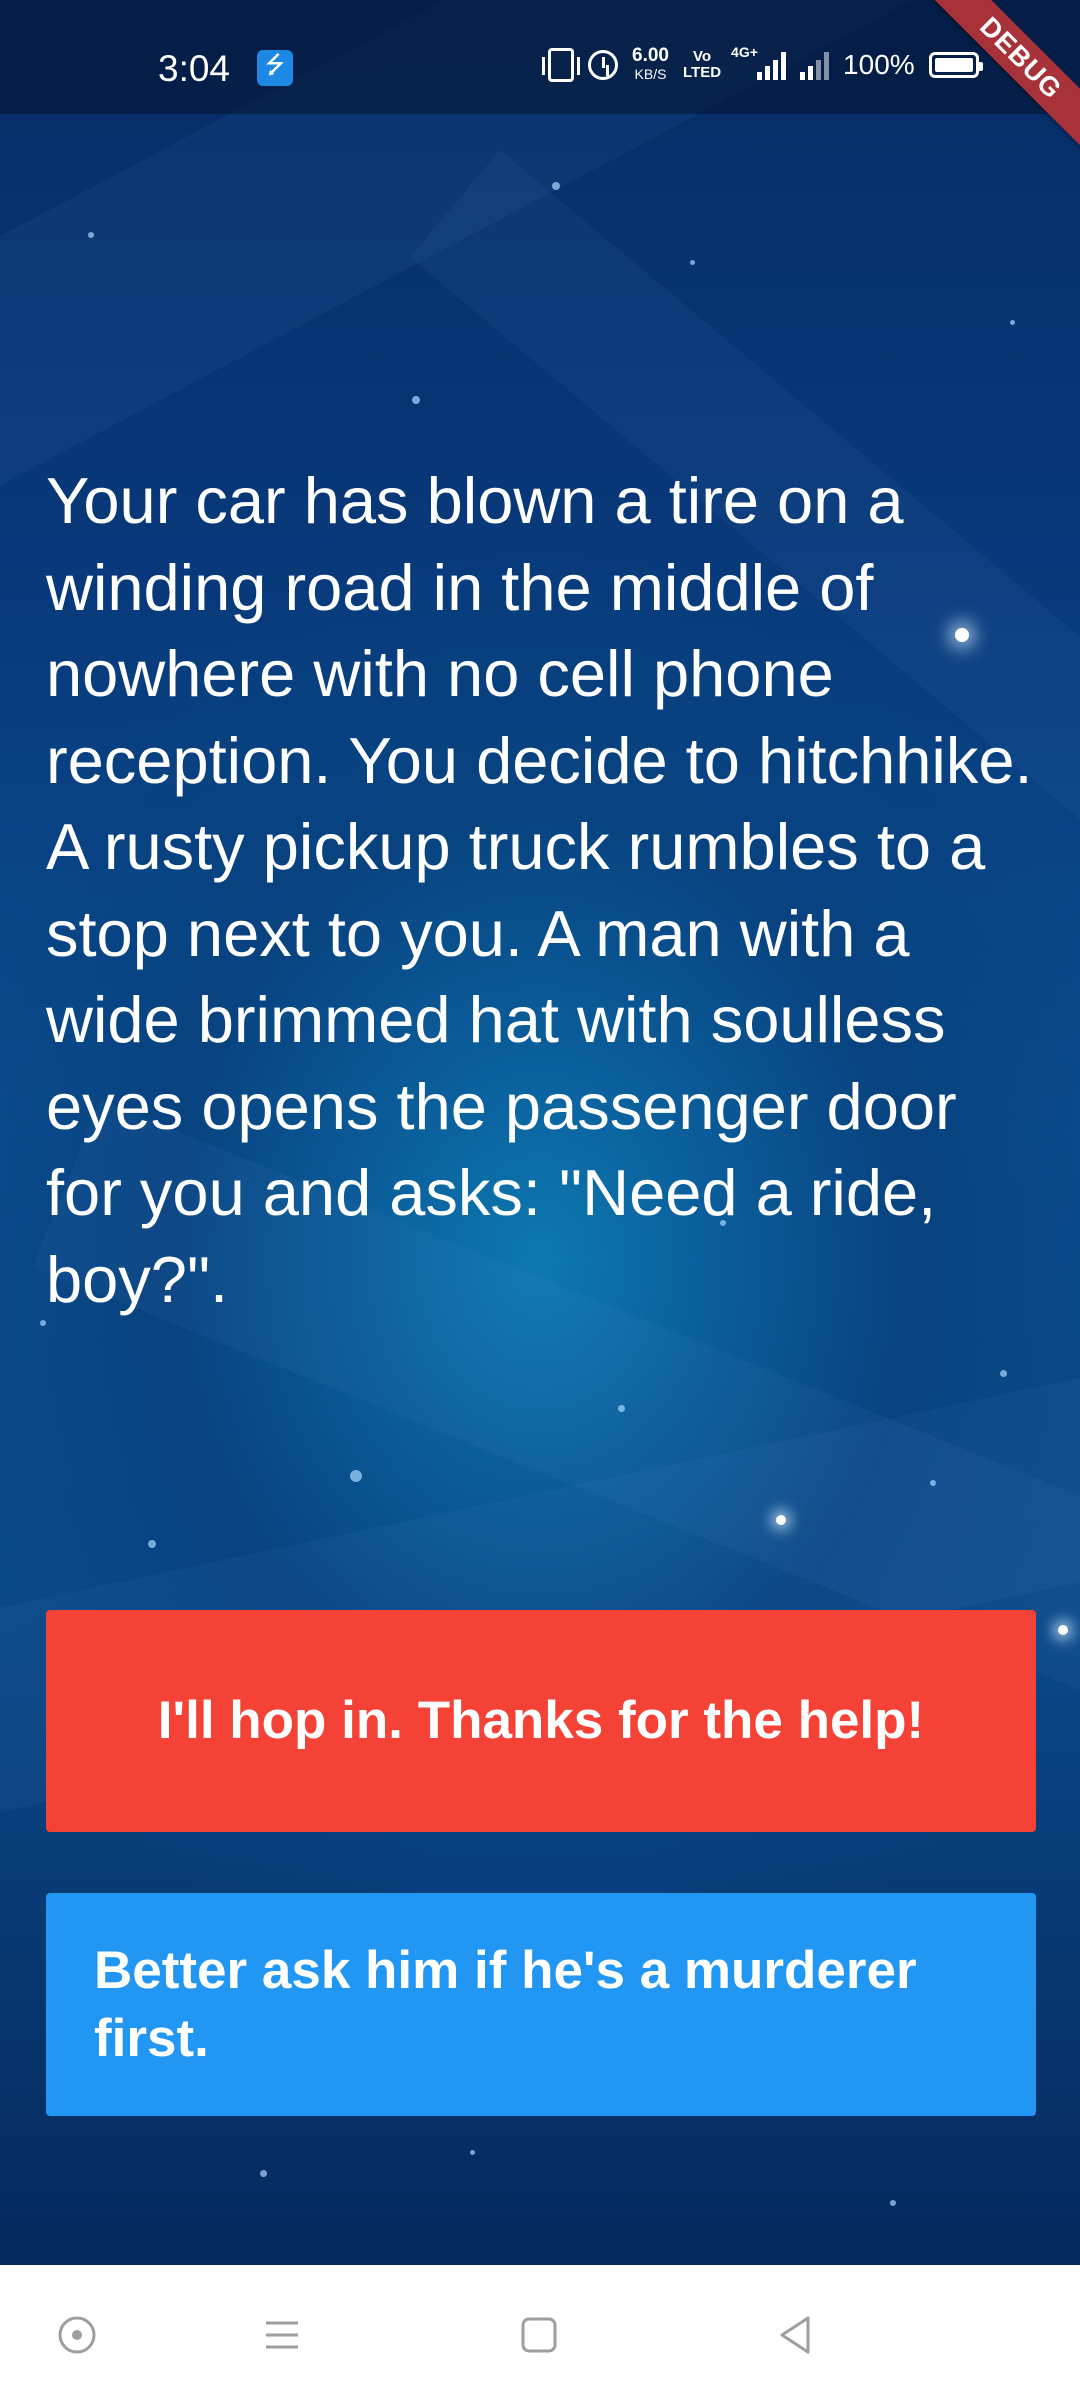  Describe the element at coordinates (540, 57) in the screenshot. I see `status-bar: 3:04 ⭍ 6.00 KB/S Vo LTED 4G+ 100%` at that location.